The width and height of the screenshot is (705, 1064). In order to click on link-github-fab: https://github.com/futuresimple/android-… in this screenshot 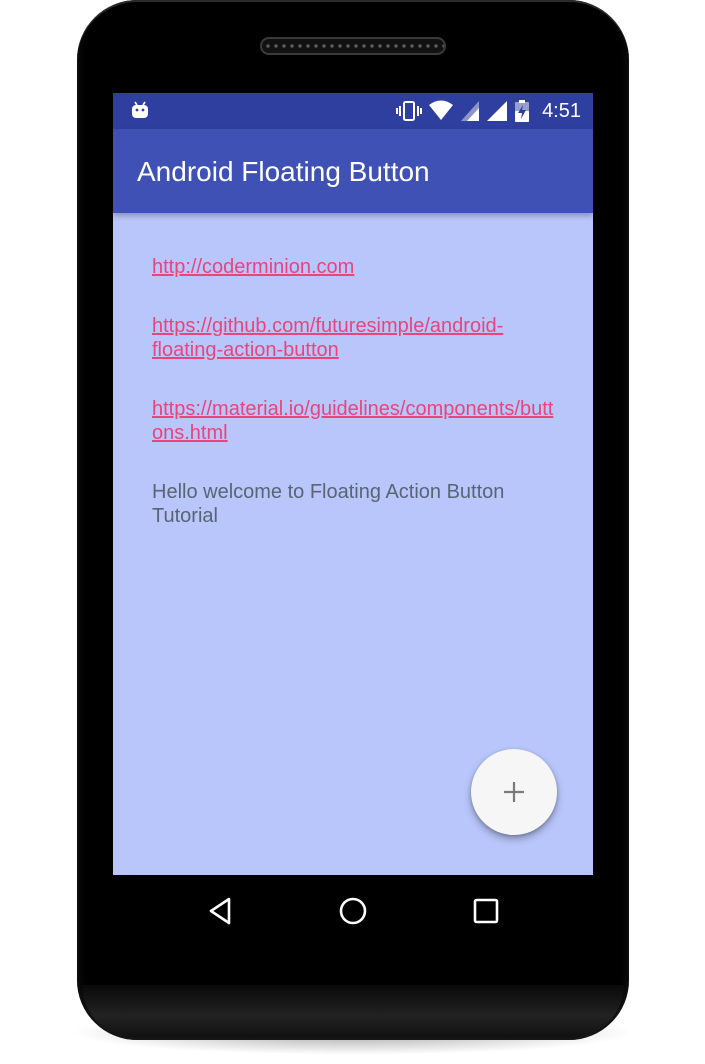, I will do `click(357, 338)`.